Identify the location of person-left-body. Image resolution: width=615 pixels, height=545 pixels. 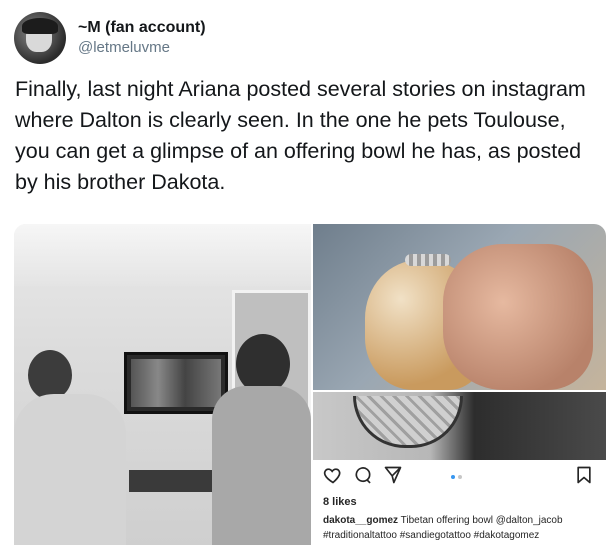
(70, 469).